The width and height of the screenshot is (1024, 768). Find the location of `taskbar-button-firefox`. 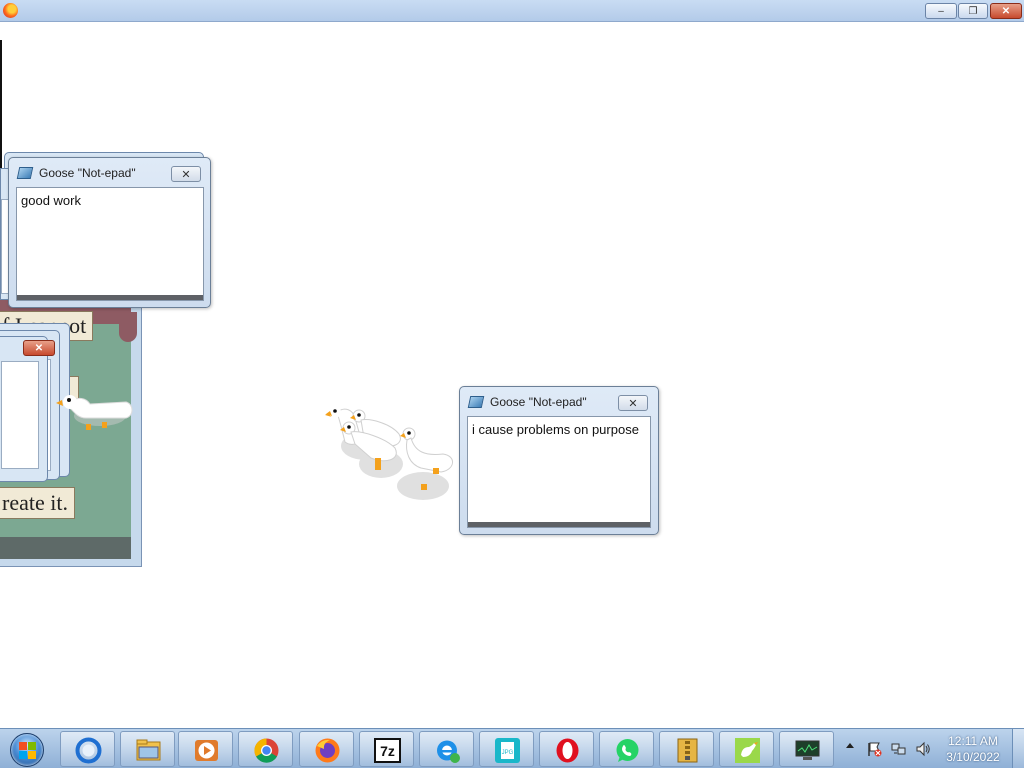

taskbar-button-firefox is located at coordinates (326, 749).